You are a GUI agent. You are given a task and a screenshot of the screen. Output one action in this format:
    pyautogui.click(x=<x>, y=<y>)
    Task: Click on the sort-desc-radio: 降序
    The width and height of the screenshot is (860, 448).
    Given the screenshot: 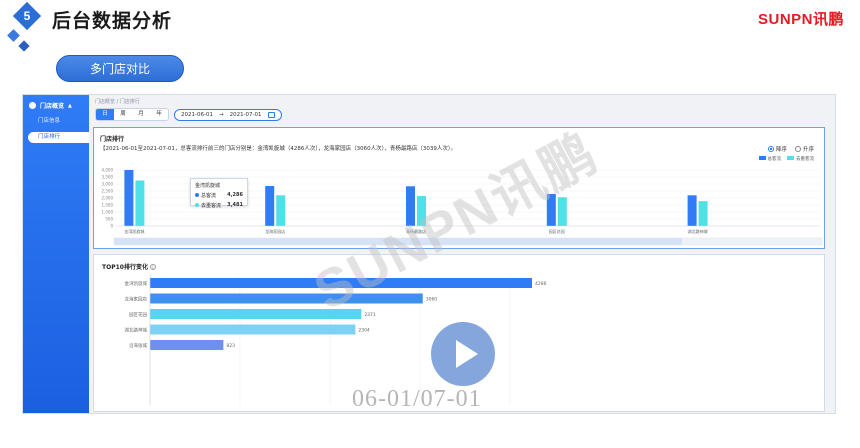 What is the action you would take?
    pyautogui.click(x=777, y=149)
    